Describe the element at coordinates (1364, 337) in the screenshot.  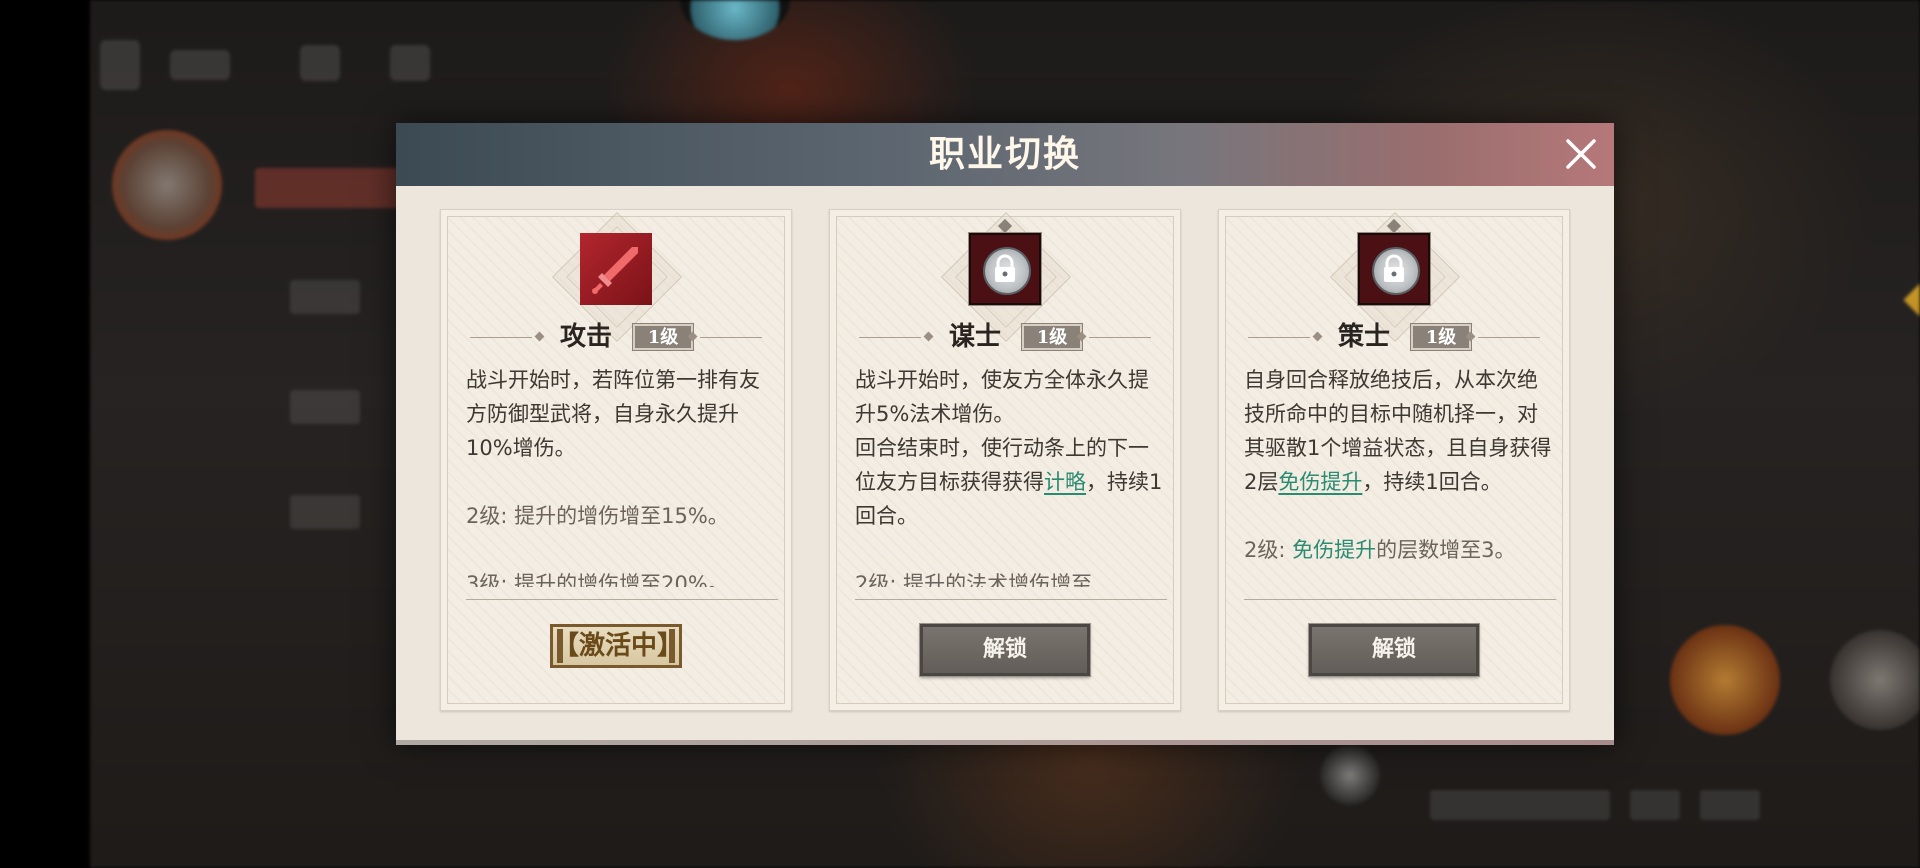
I see `class-name: 策士` at that location.